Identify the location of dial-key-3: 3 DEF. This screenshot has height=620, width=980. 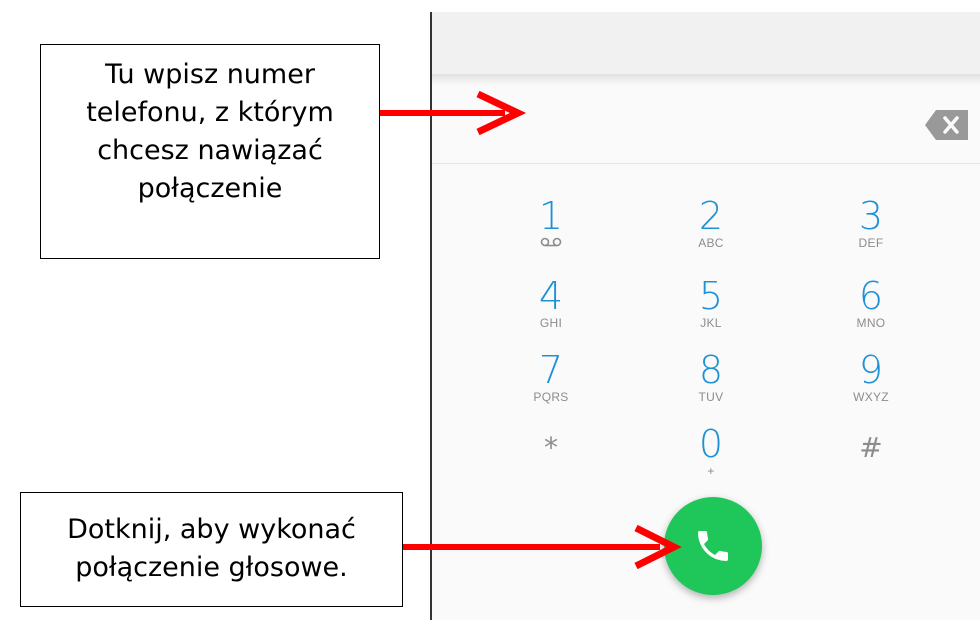
(871, 223).